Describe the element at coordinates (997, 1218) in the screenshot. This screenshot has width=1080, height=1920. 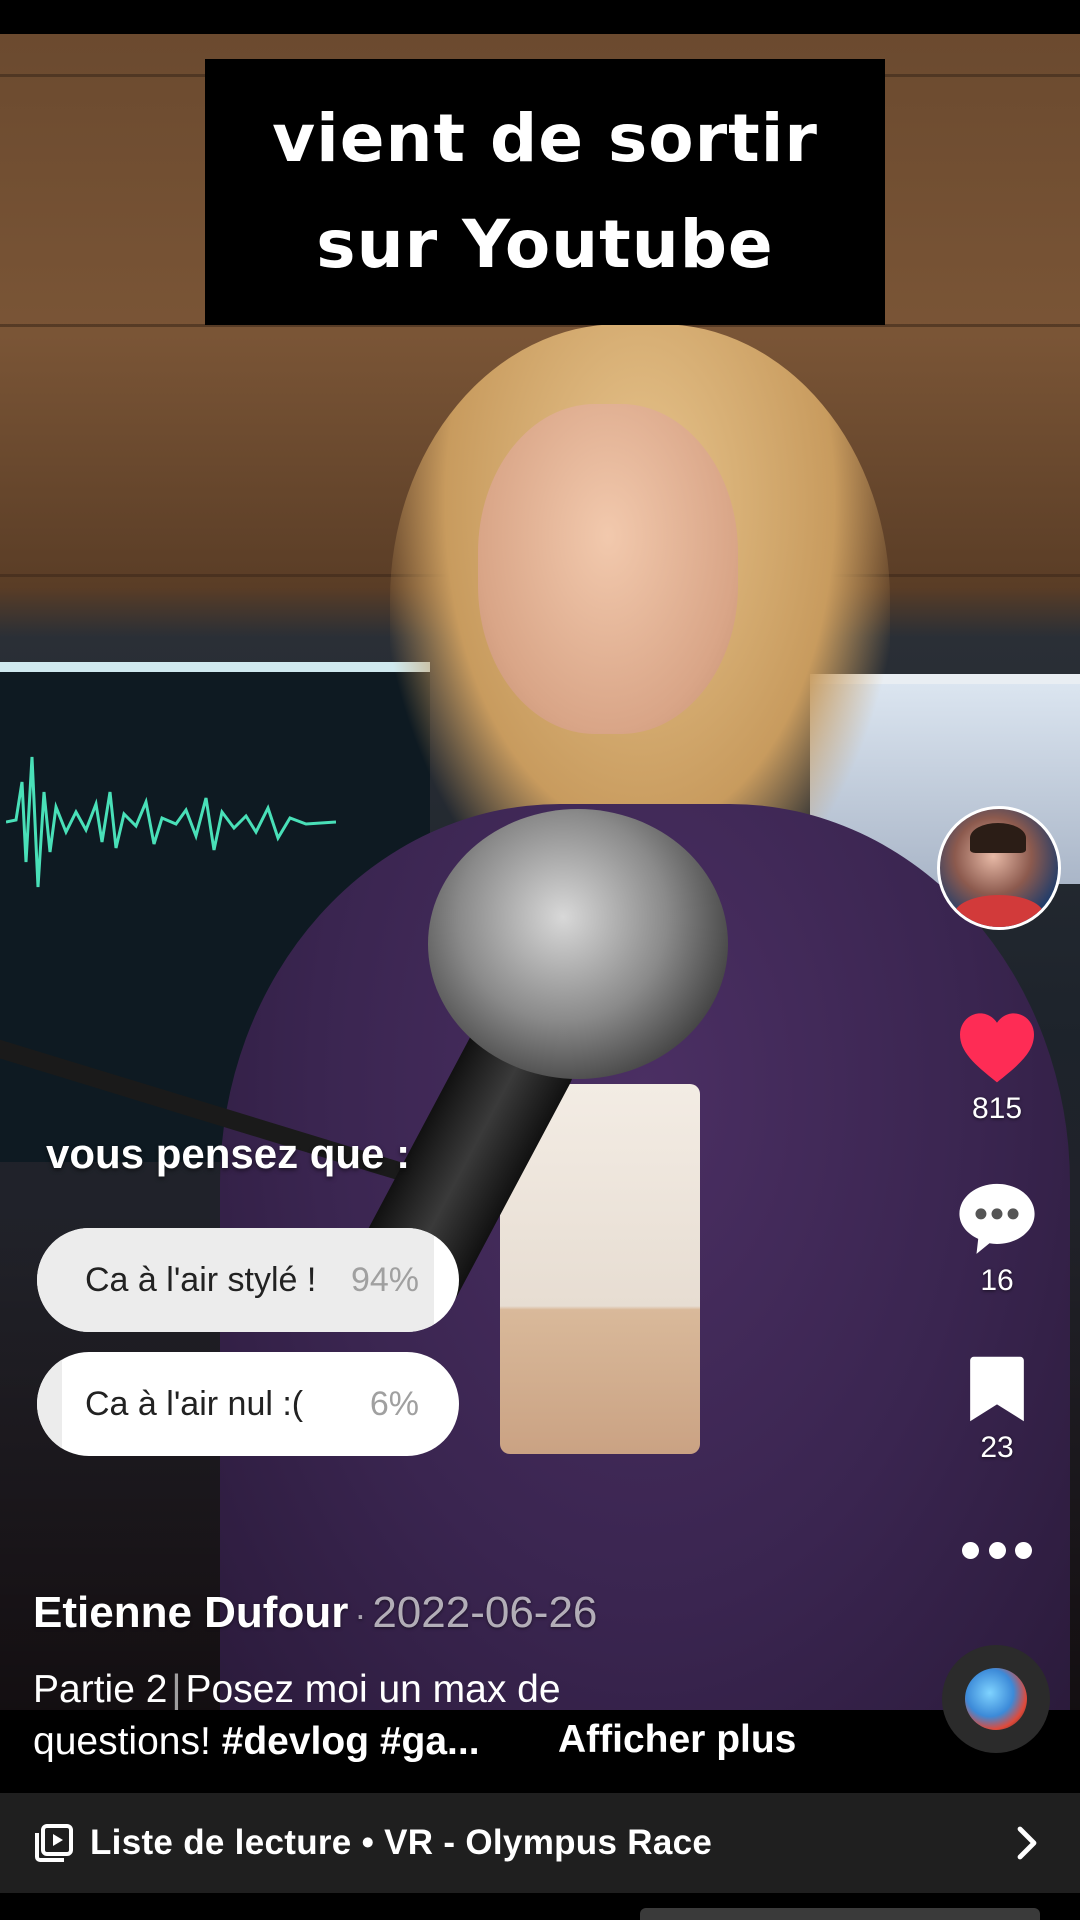
I see `comment-icon` at that location.